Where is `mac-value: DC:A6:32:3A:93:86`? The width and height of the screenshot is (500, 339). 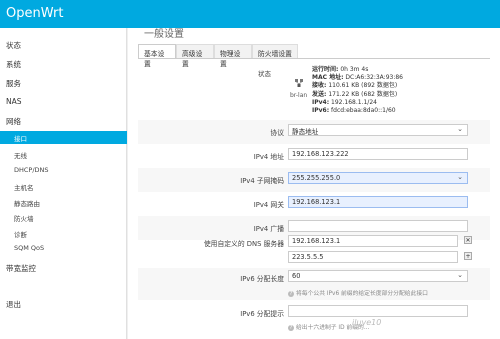
mac-value: DC:A6:32:3A:93:86 is located at coordinates (373, 78).